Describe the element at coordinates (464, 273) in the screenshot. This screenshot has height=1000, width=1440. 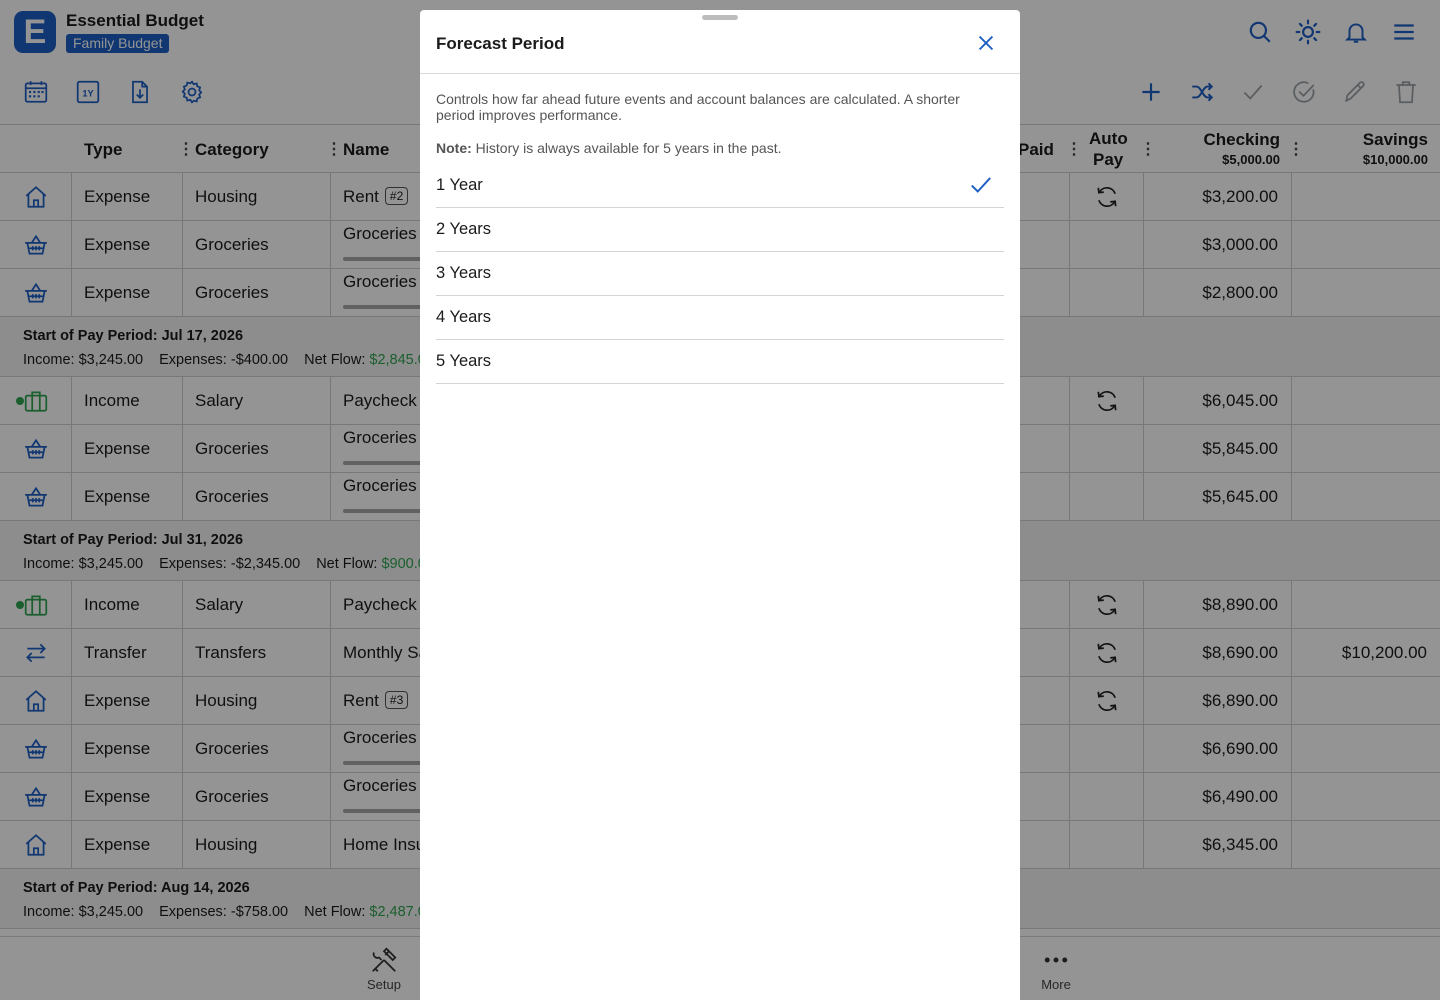
I see `forecast-option-label: 3 Years` at that location.